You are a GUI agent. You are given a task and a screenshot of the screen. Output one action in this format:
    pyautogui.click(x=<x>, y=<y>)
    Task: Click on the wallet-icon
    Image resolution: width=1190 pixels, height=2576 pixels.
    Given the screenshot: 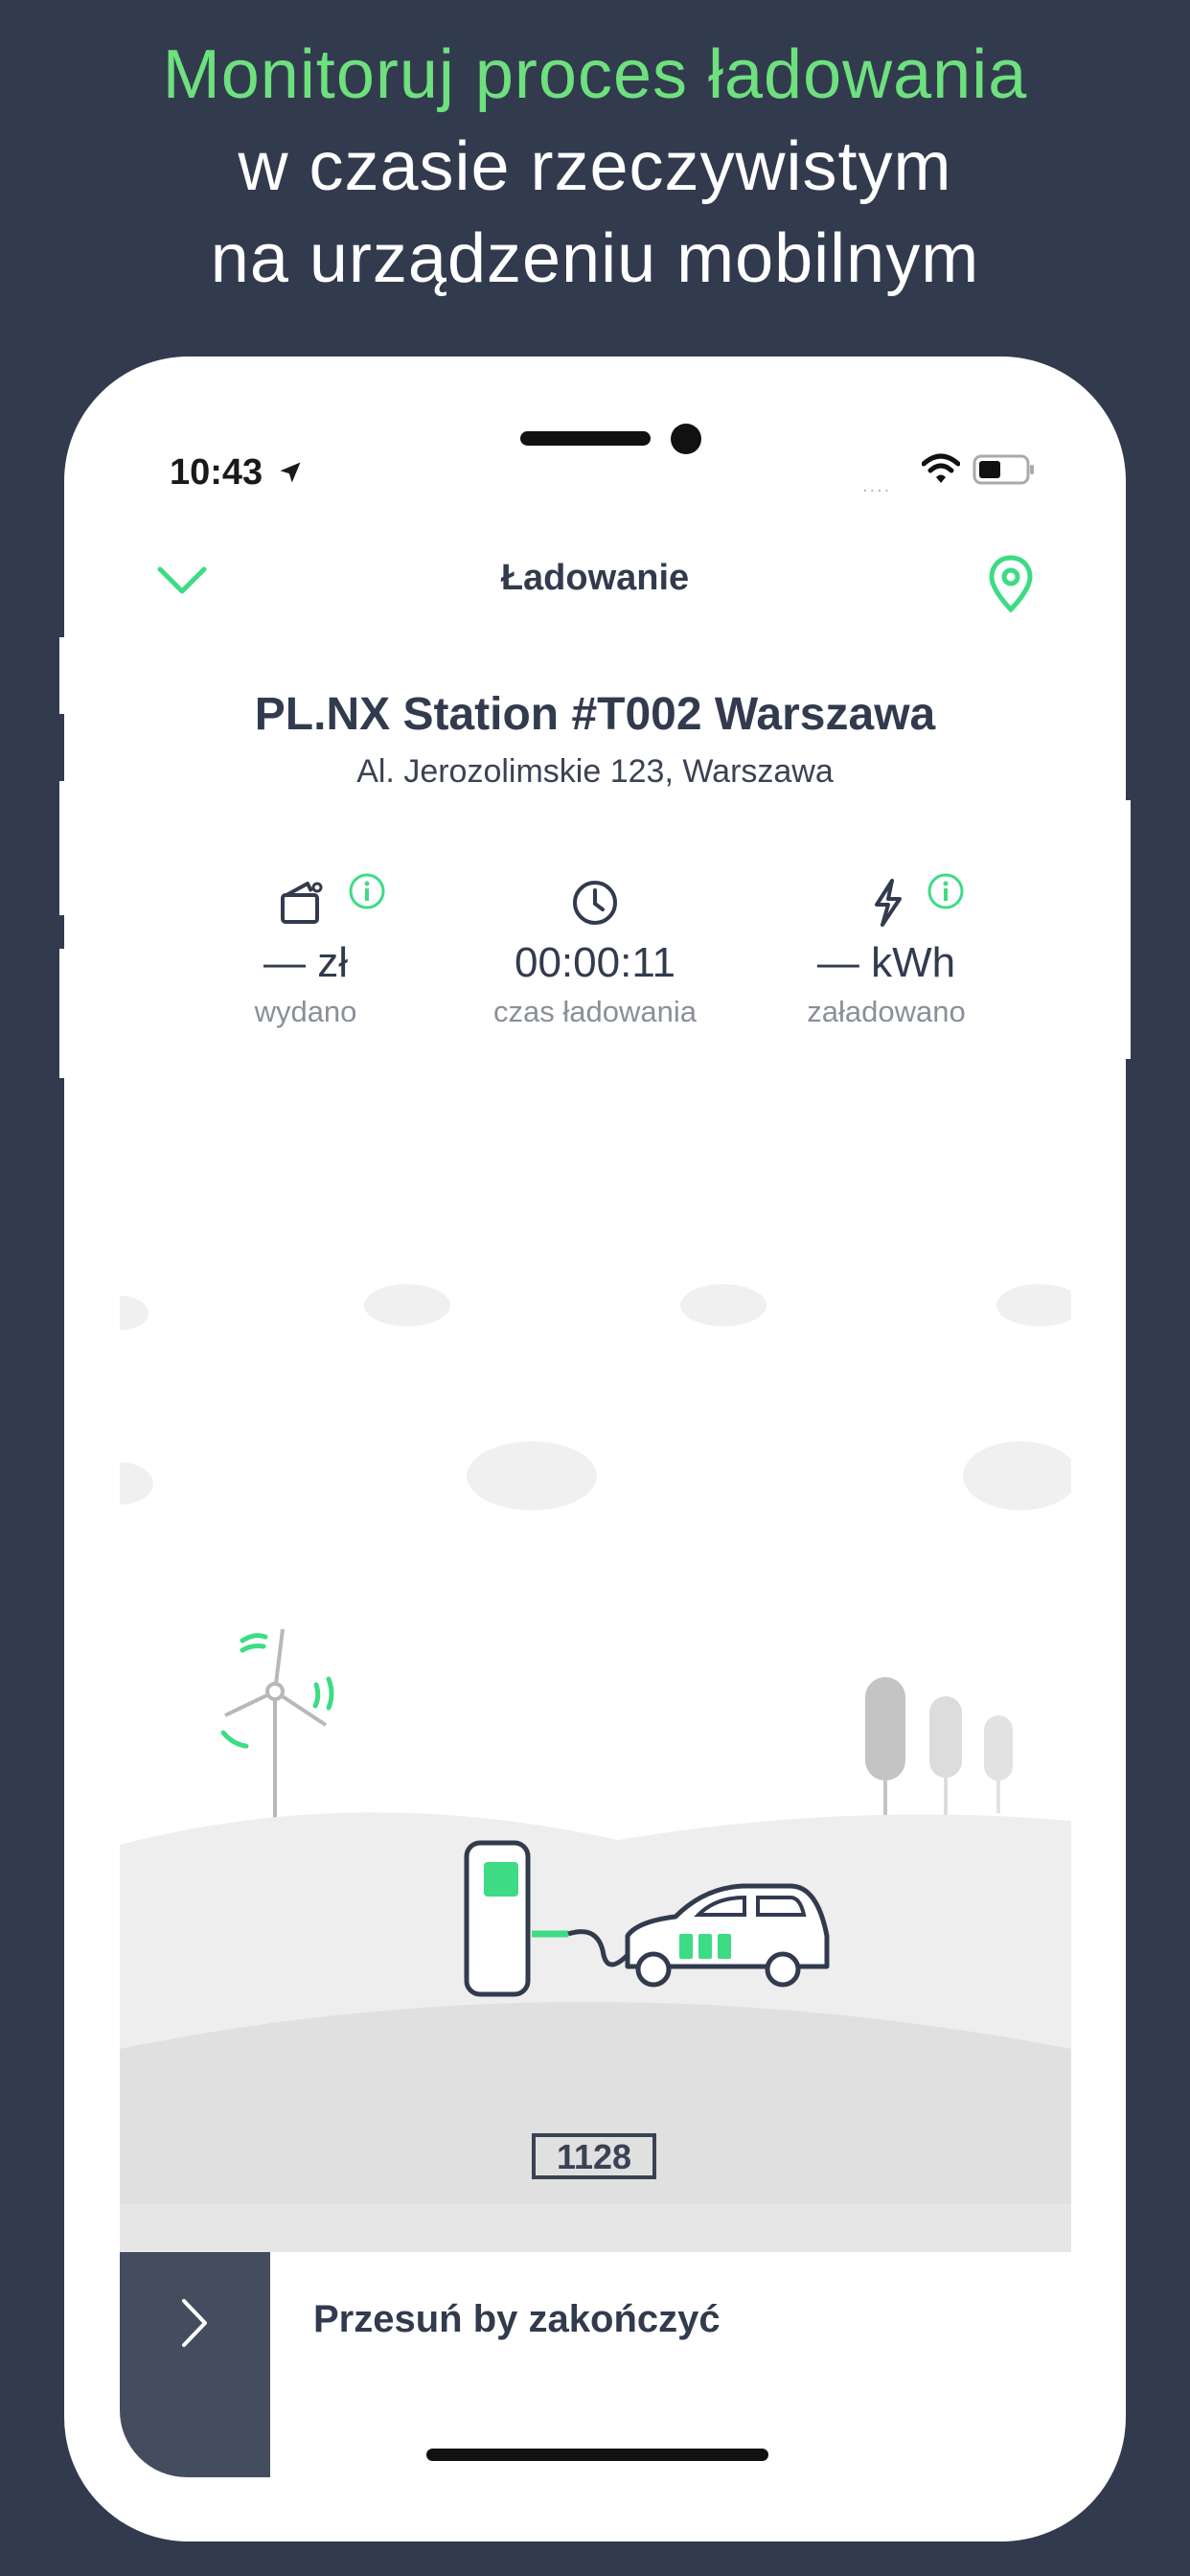 What is the action you would take?
    pyautogui.click(x=302, y=903)
    